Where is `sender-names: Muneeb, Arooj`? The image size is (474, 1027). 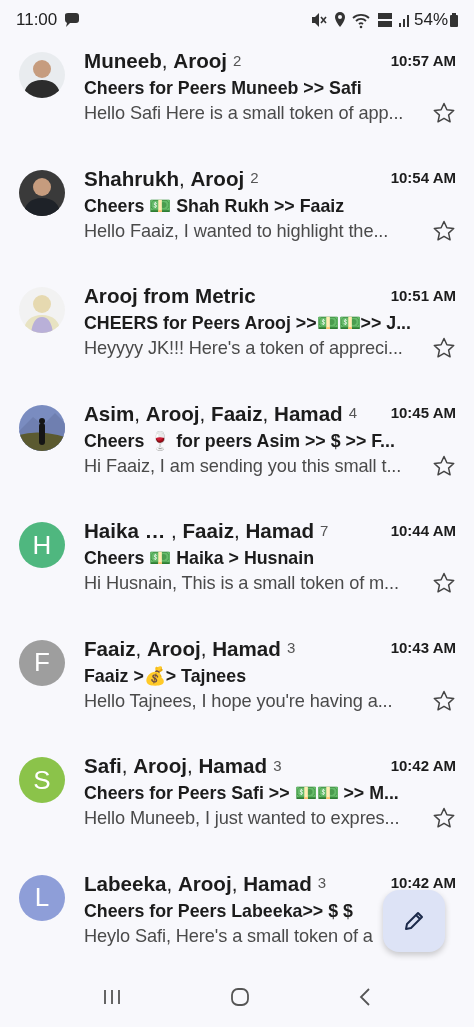 sender-names: Muneeb, Arooj is located at coordinates (156, 61).